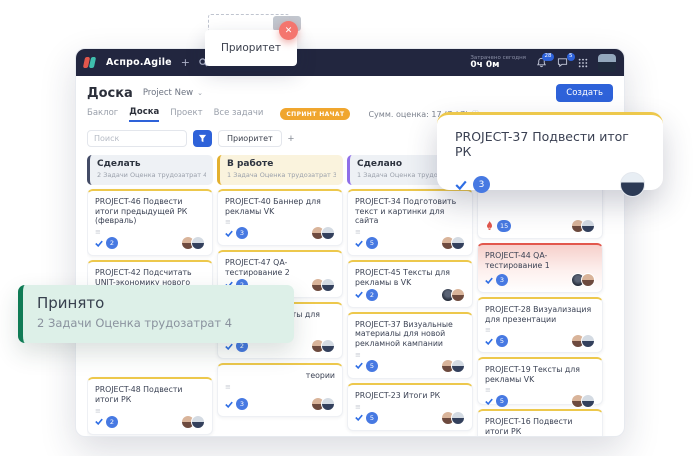  I want to click on tab-all-tasks: Все задачи, so click(239, 114).